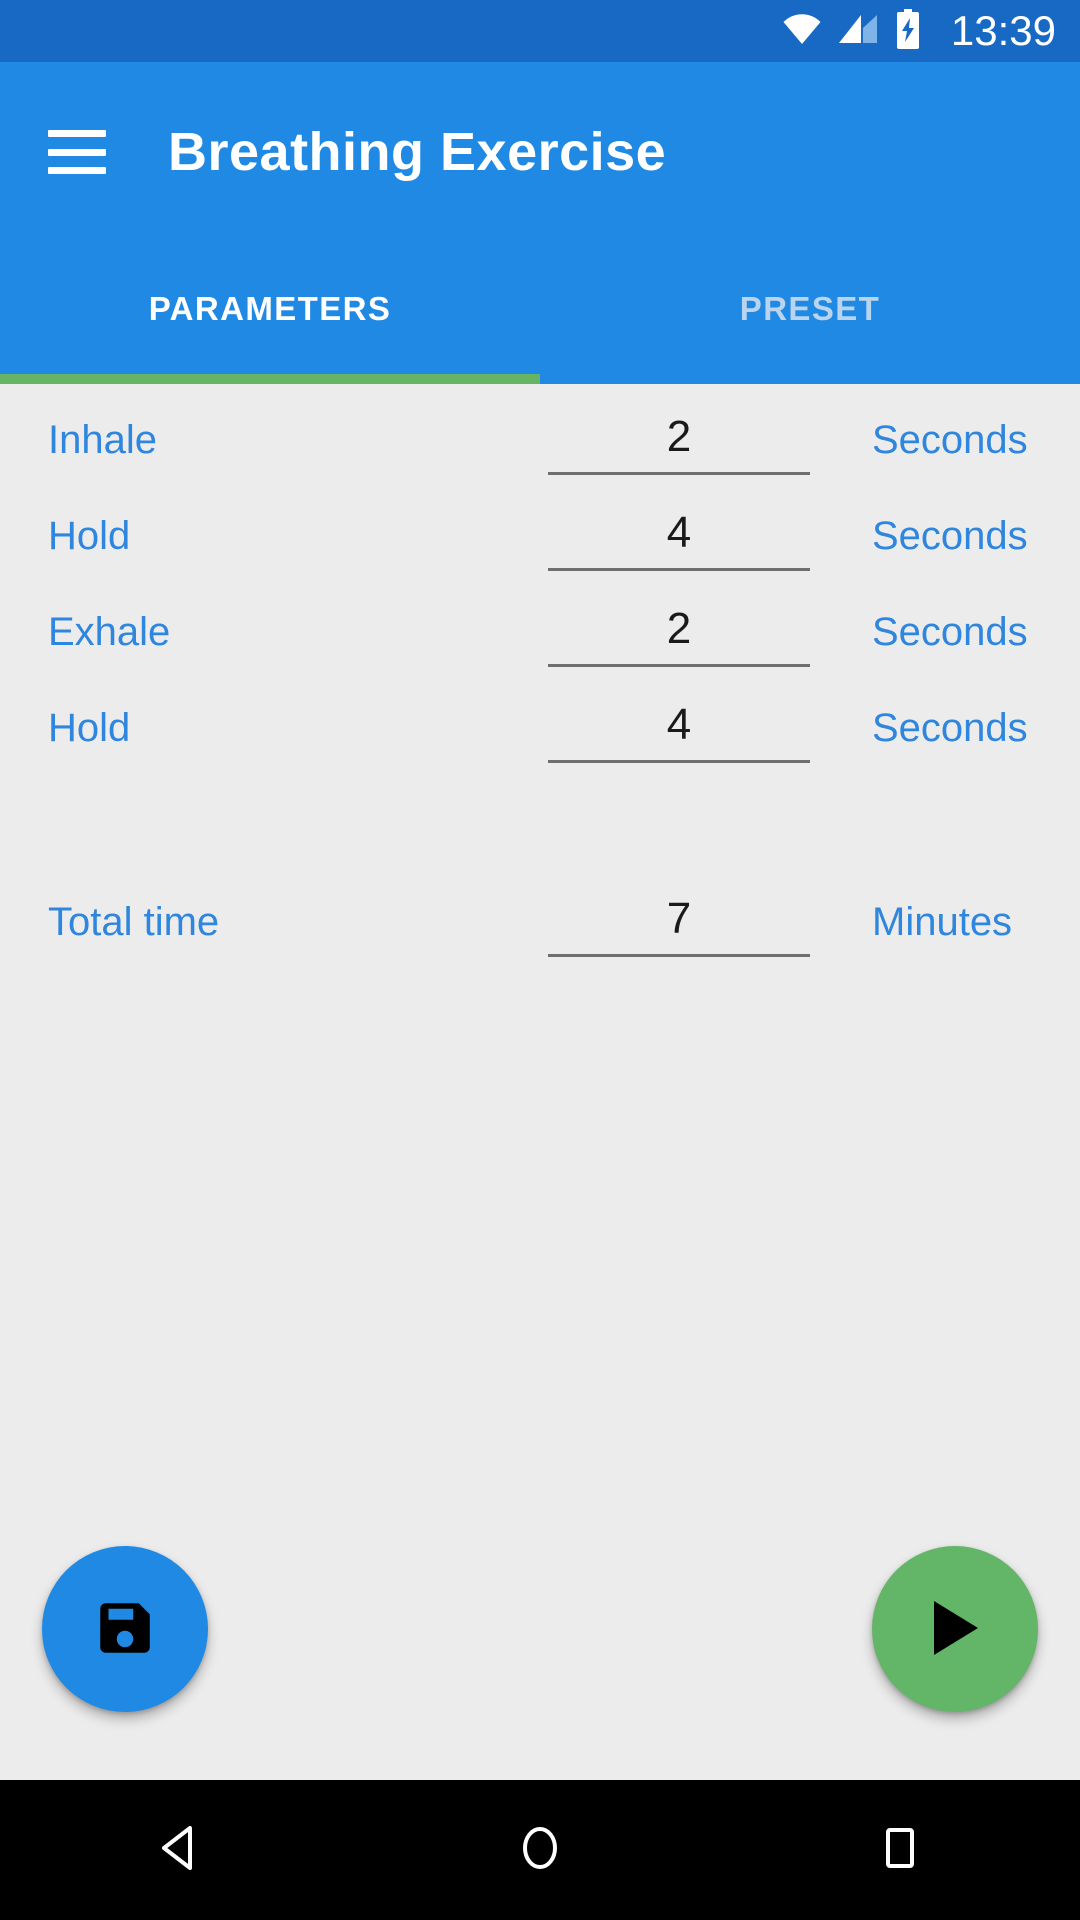  What do you see at coordinates (950, 728) in the screenshot?
I see `param-unit-hold-2: Seconds` at bounding box center [950, 728].